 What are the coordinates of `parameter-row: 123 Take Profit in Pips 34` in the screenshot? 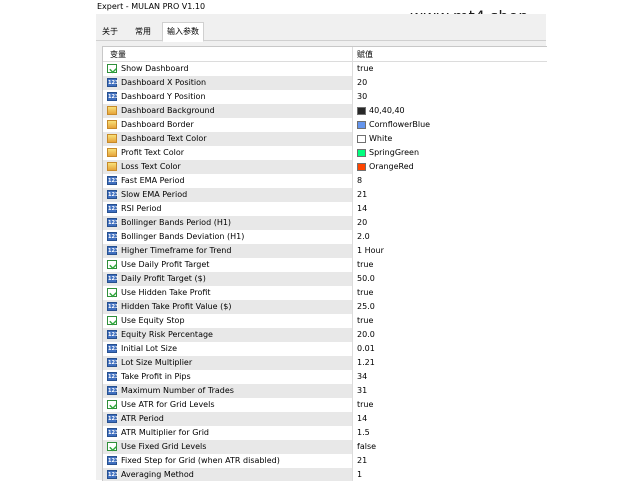 It's located at (325, 377).